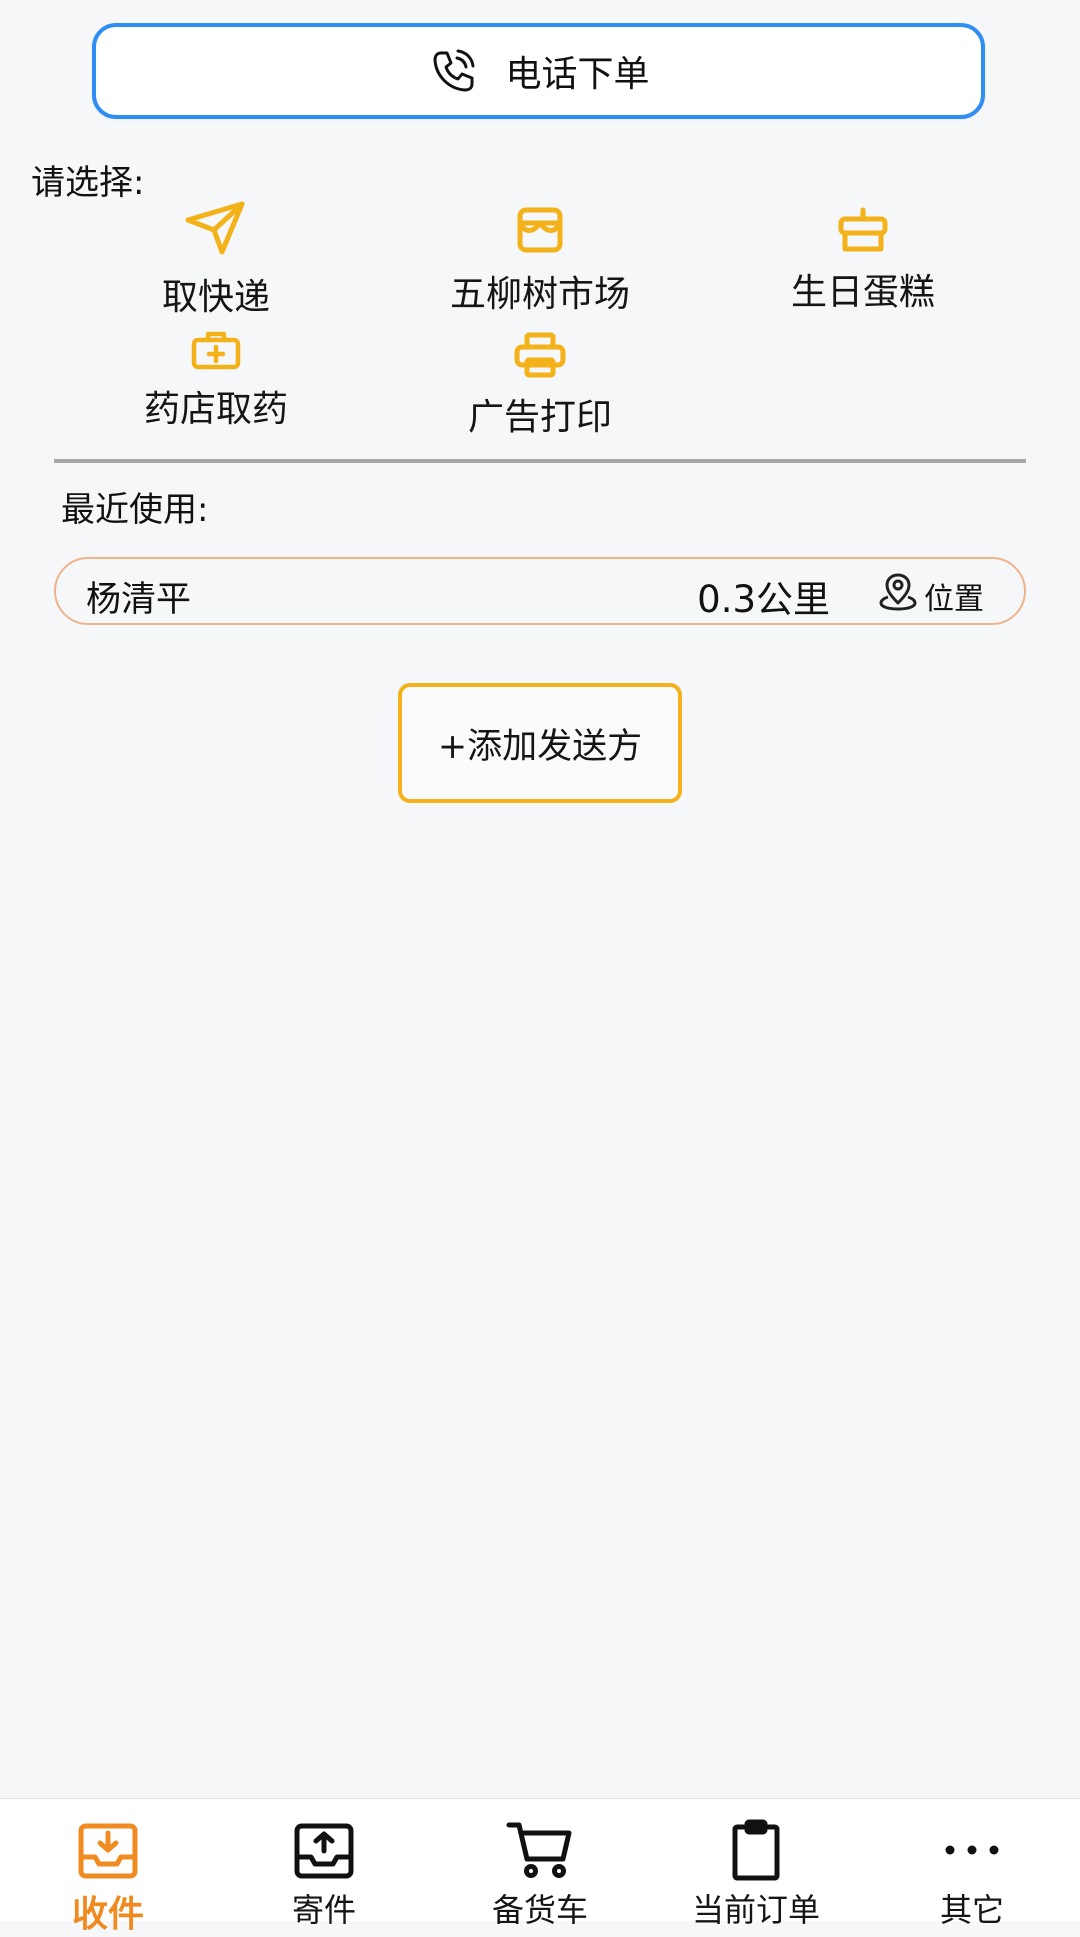 The height and width of the screenshot is (1937, 1080). I want to click on tab-label: 备货车, so click(539, 1910).